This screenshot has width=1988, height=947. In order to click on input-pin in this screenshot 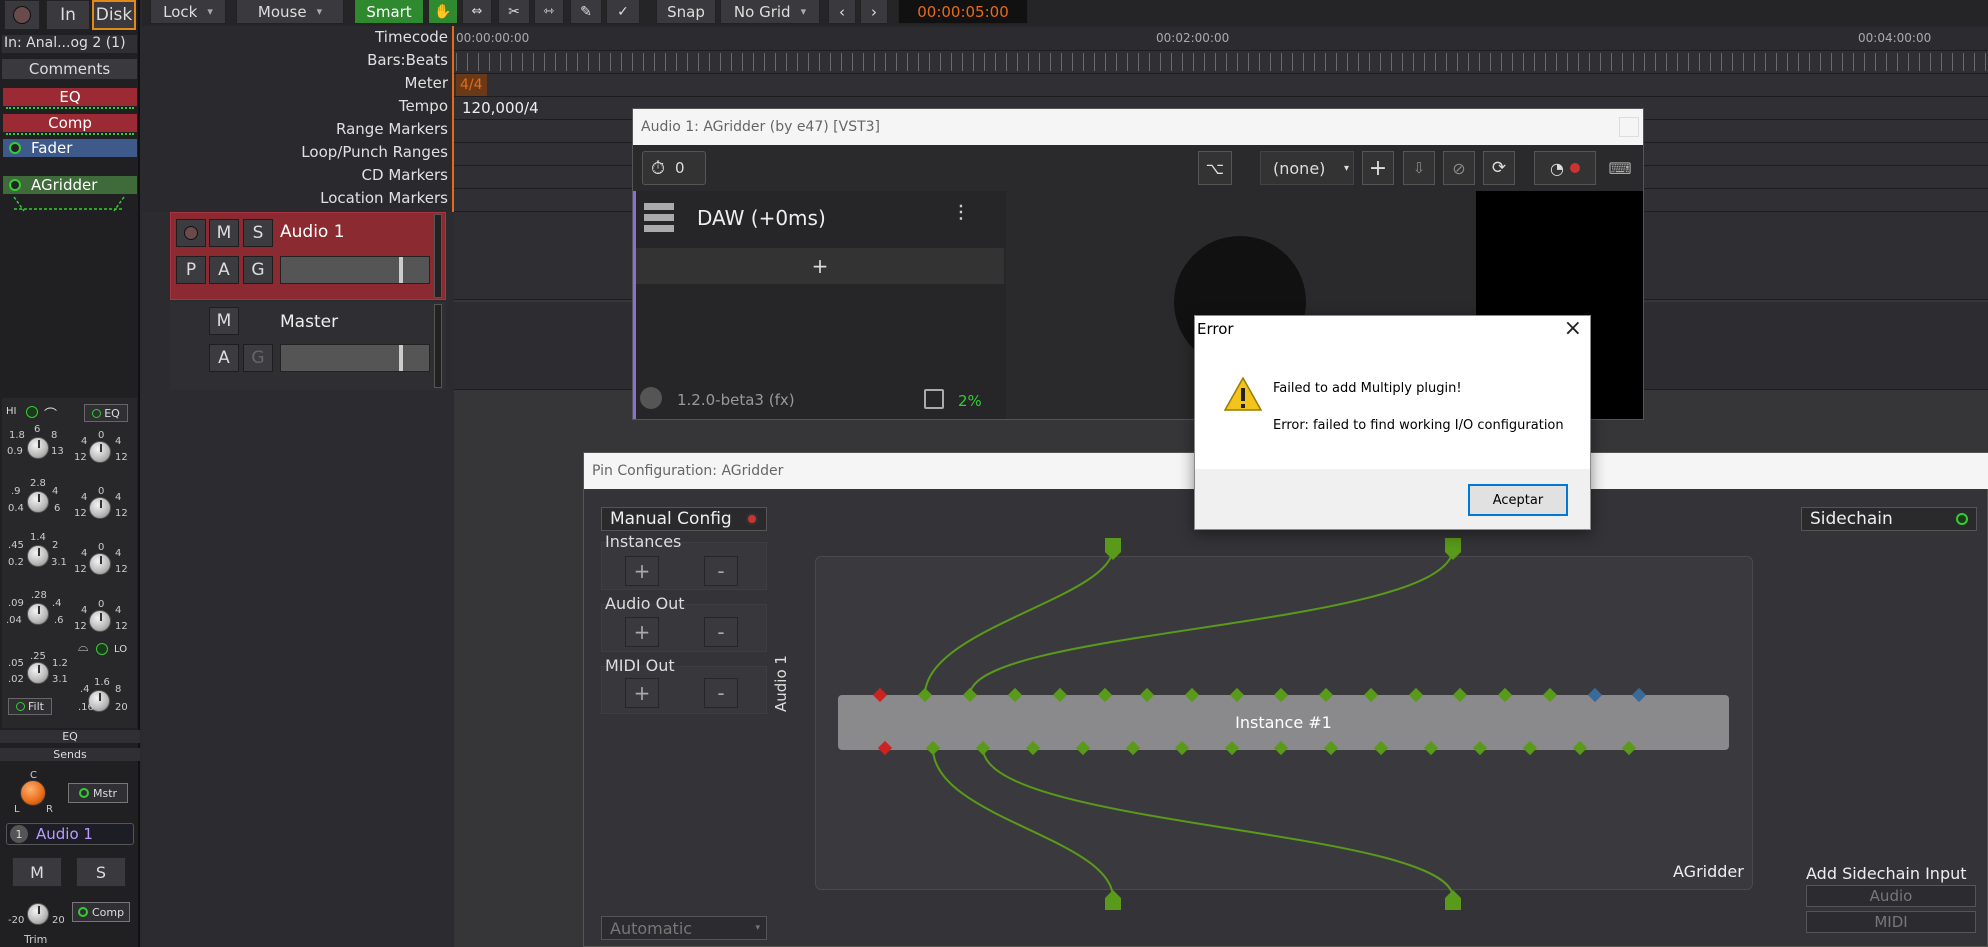, I will do `click(1453, 549)`.